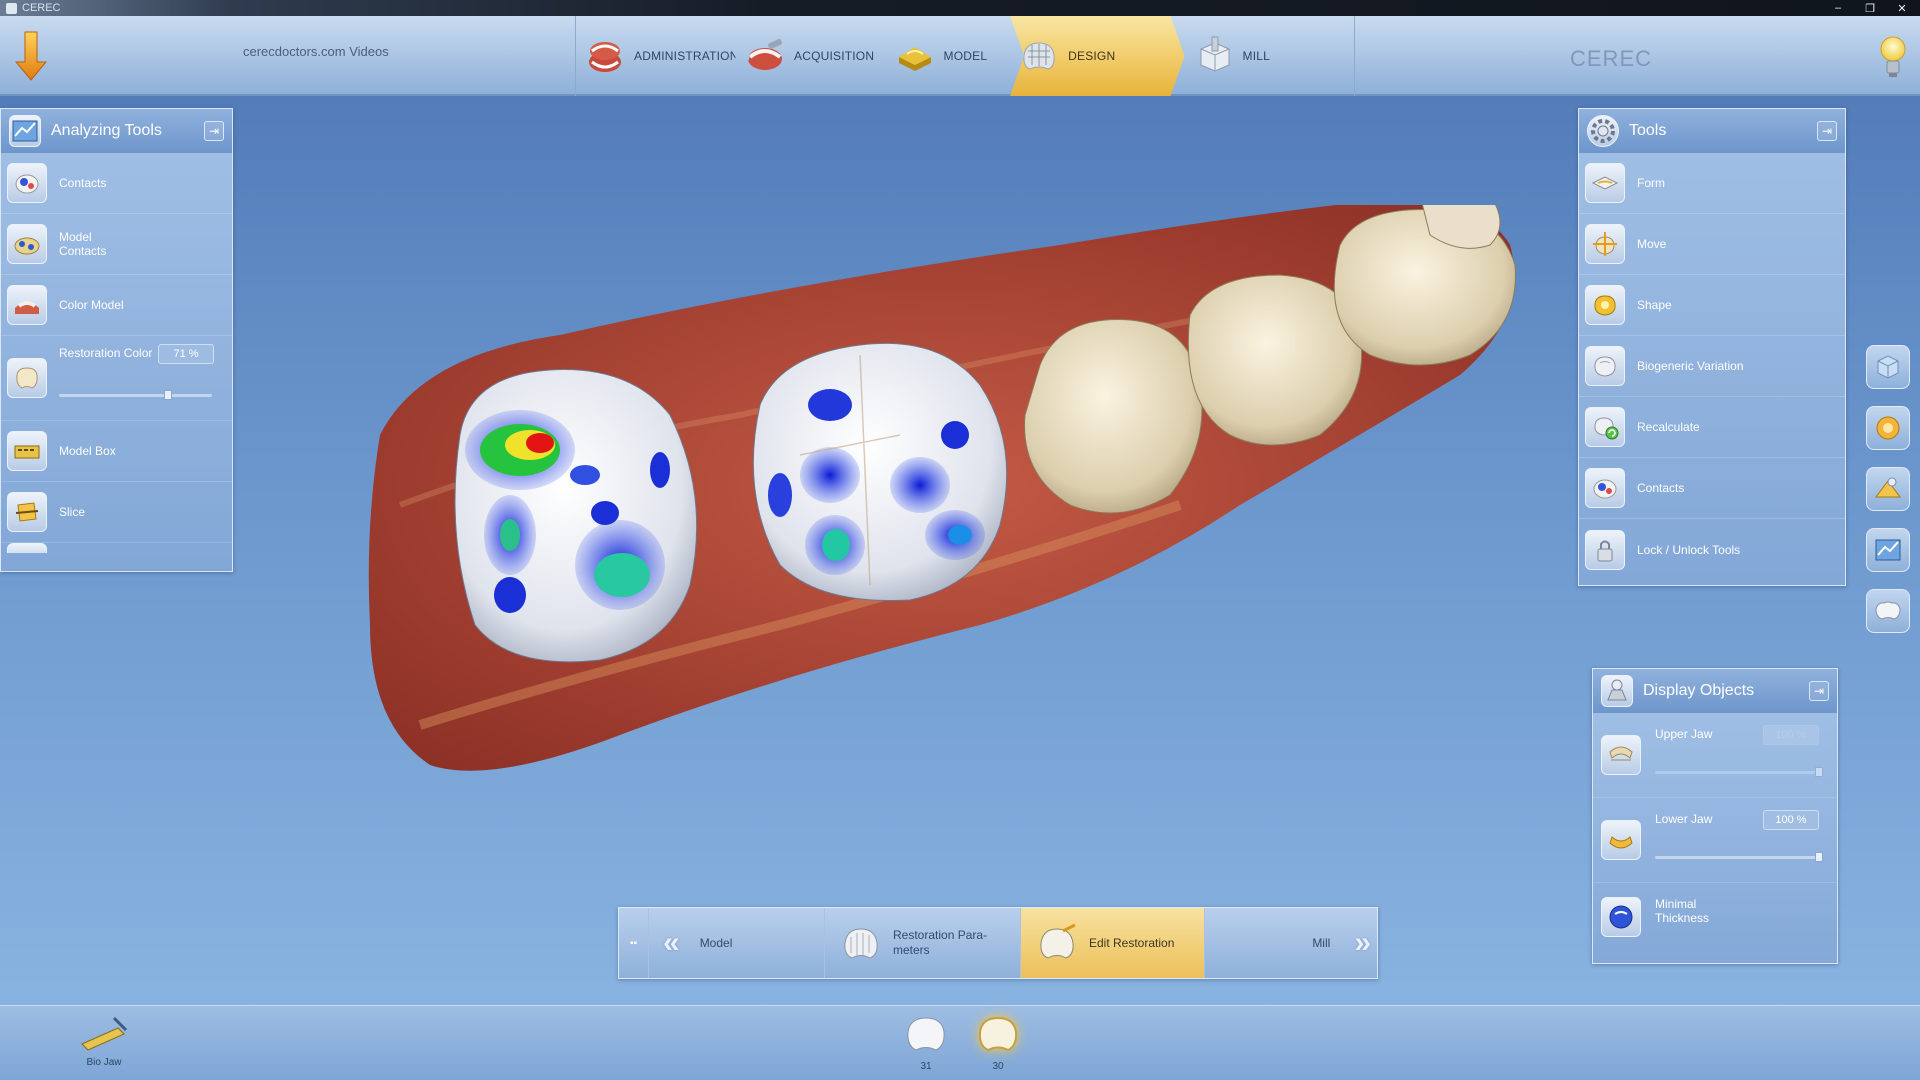 The image size is (1920, 1080). What do you see at coordinates (1712, 244) in the screenshot?
I see `tool-move: Move` at bounding box center [1712, 244].